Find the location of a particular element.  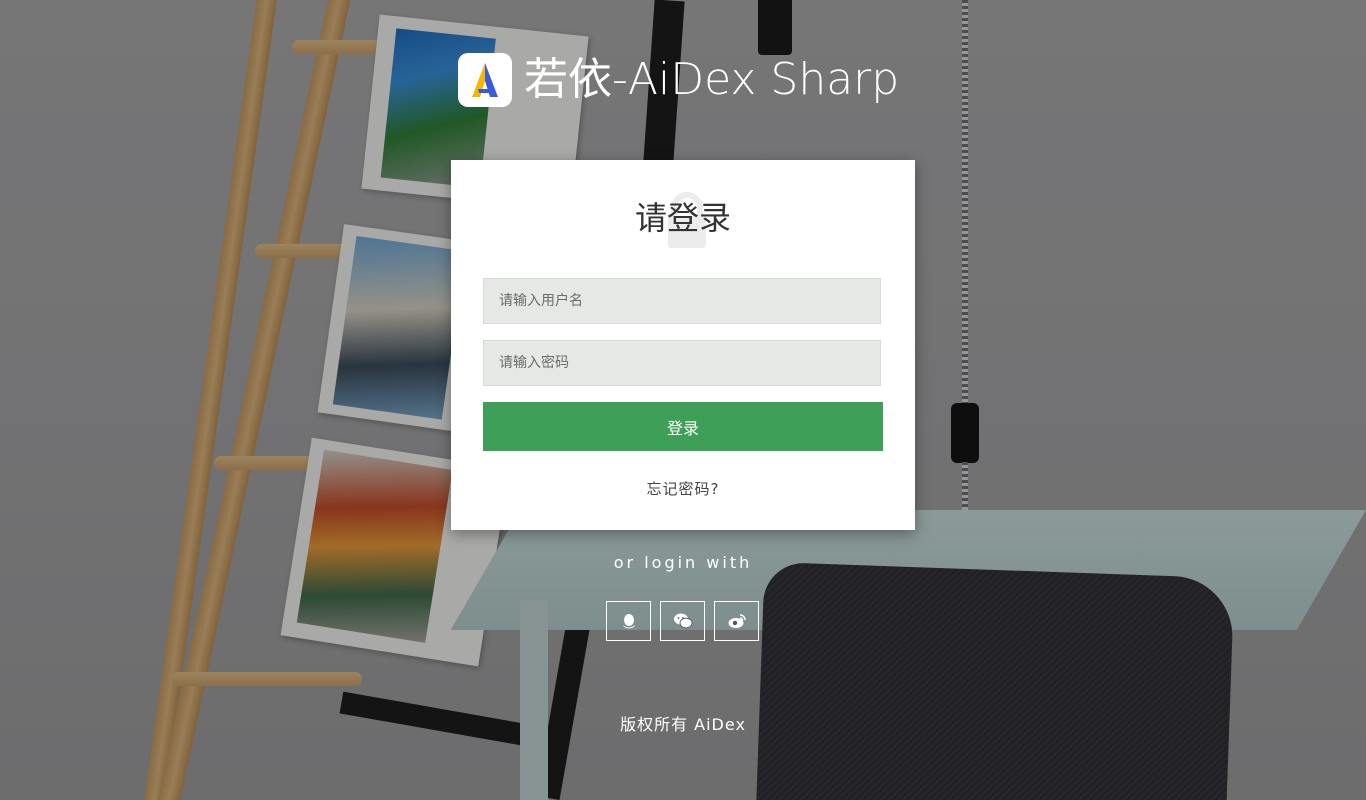

login-button: 登录 is located at coordinates (683, 426).